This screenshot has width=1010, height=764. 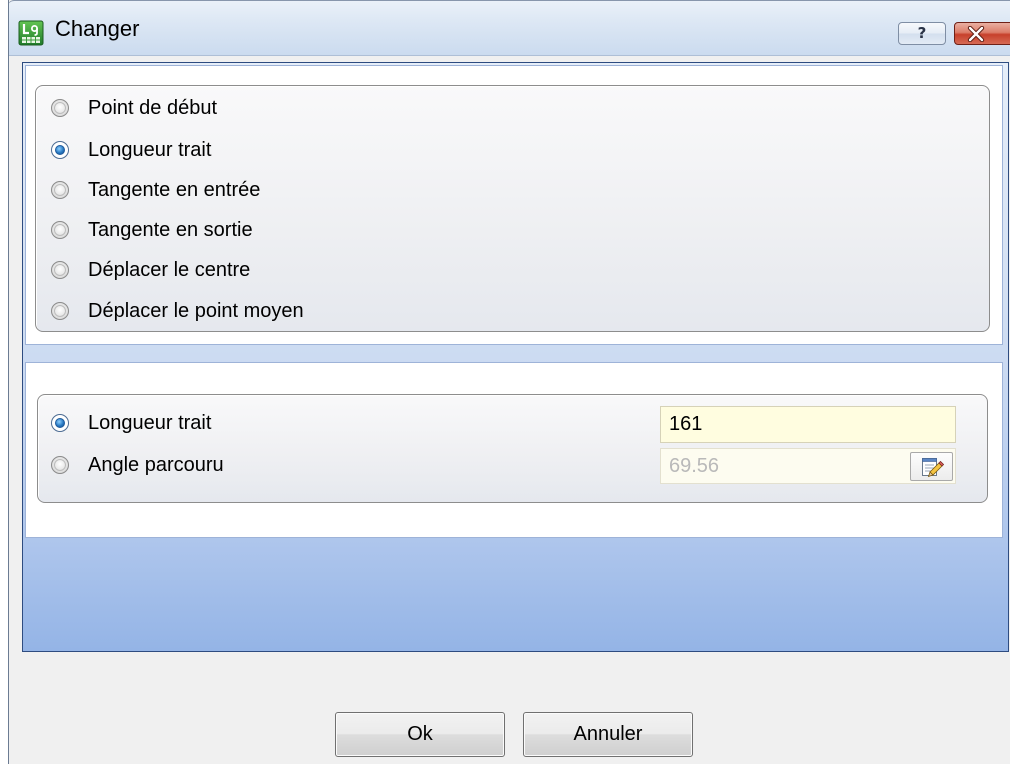 What do you see at coordinates (31, 33) in the screenshot?
I see `app-icon` at bounding box center [31, 33].